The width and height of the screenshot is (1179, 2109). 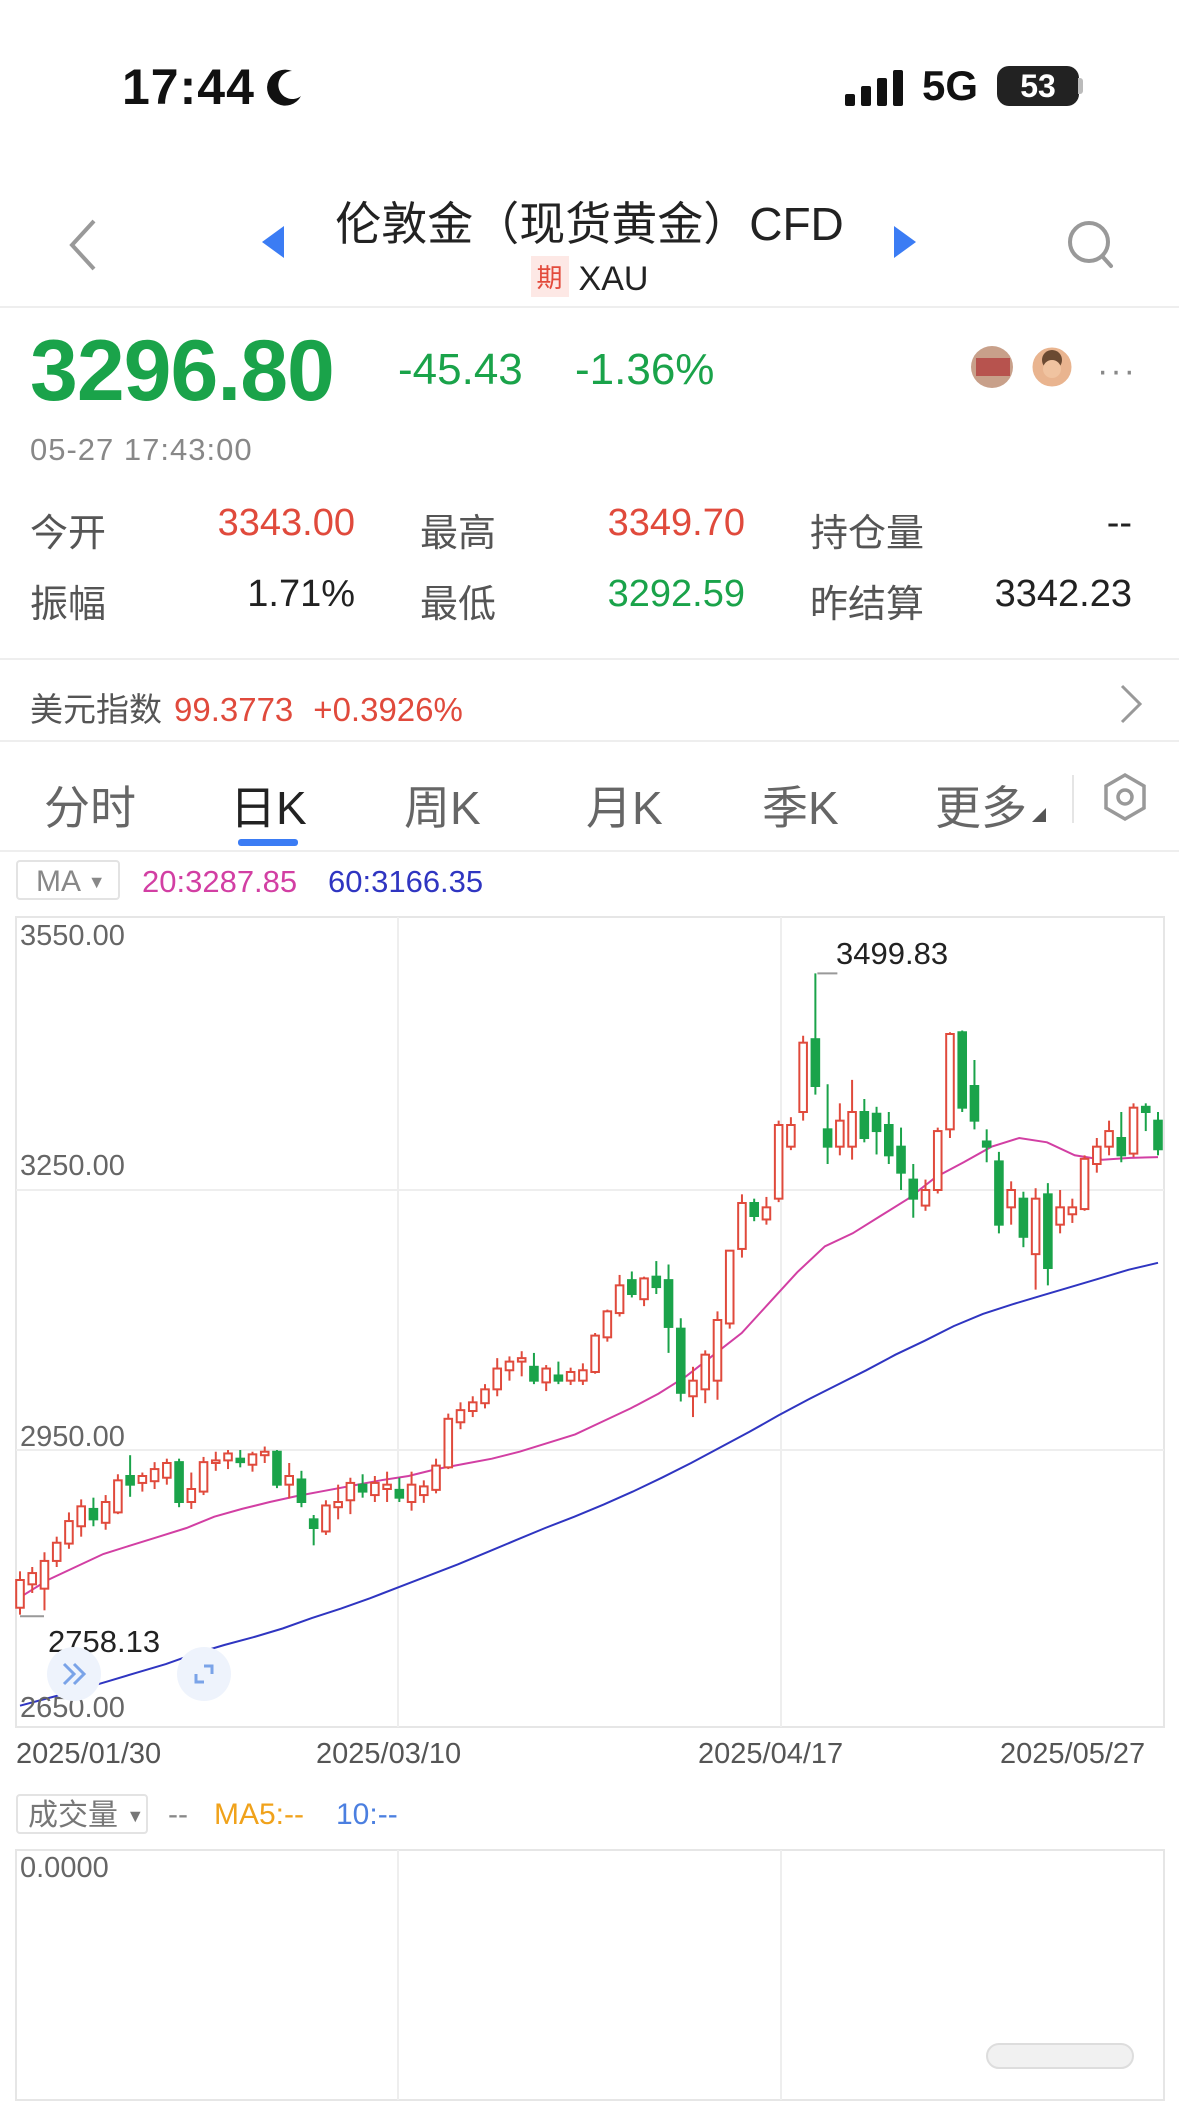 I want to click on volume-selector-label: 成交量, so click(x=73, y=1815).